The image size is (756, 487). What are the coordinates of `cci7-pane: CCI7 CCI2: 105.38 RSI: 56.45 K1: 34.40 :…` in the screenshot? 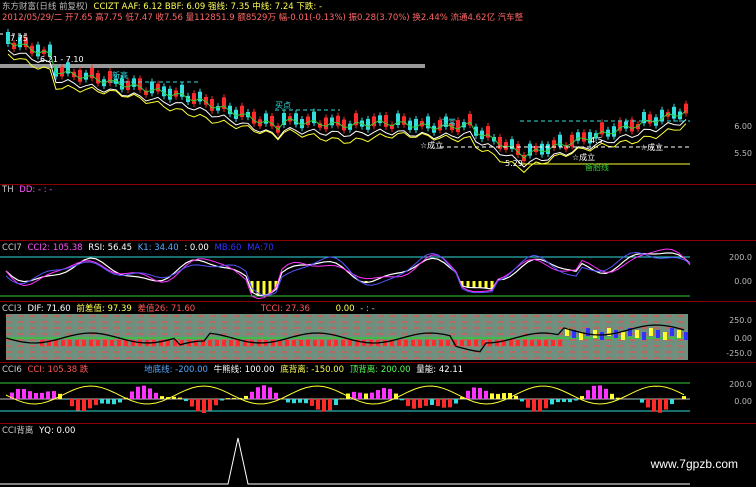 It's located at (378, 271).